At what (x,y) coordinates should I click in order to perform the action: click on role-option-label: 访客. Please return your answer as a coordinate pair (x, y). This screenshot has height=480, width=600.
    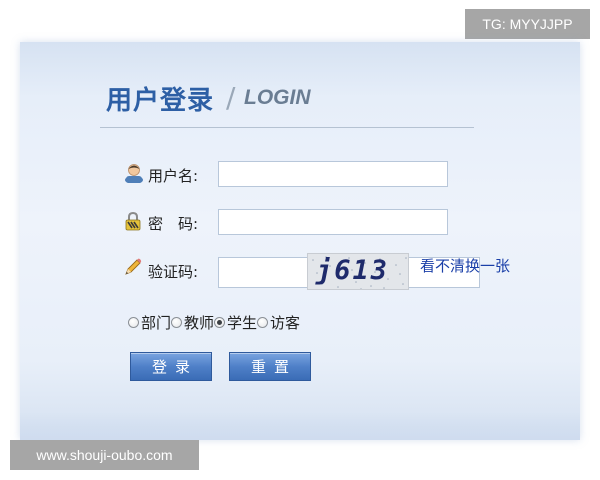
    Looking at the image, I should click on (285, 323).